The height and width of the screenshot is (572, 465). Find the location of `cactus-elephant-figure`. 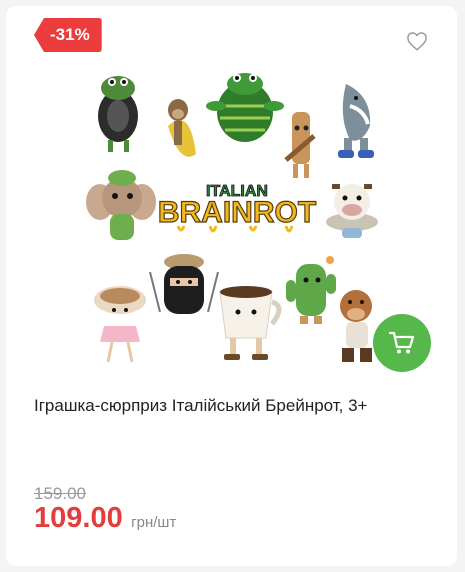

cactus-elephant-figure is located at coordinates (121, 205).